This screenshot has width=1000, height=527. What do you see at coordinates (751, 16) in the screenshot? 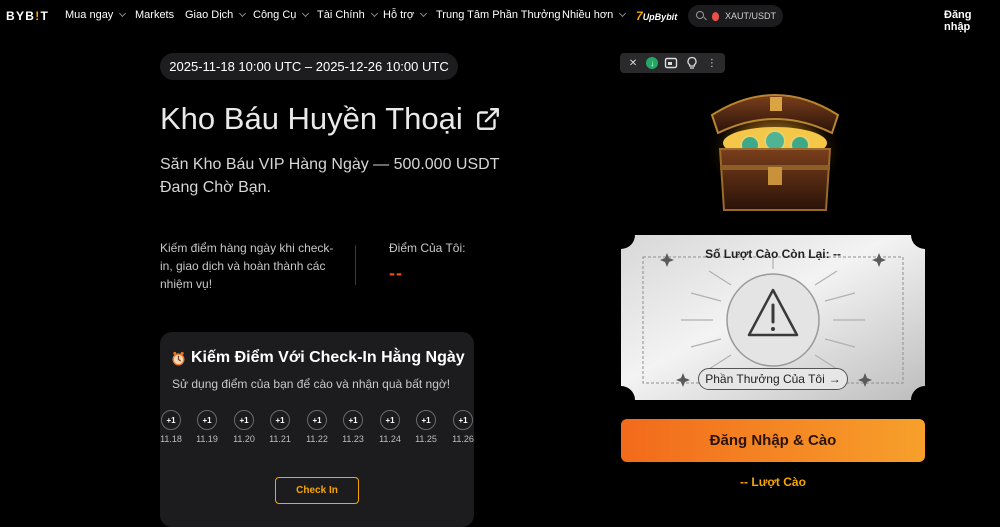
I see `search-placeholder: XAUT/USDT` at bounding box center [751, 16].